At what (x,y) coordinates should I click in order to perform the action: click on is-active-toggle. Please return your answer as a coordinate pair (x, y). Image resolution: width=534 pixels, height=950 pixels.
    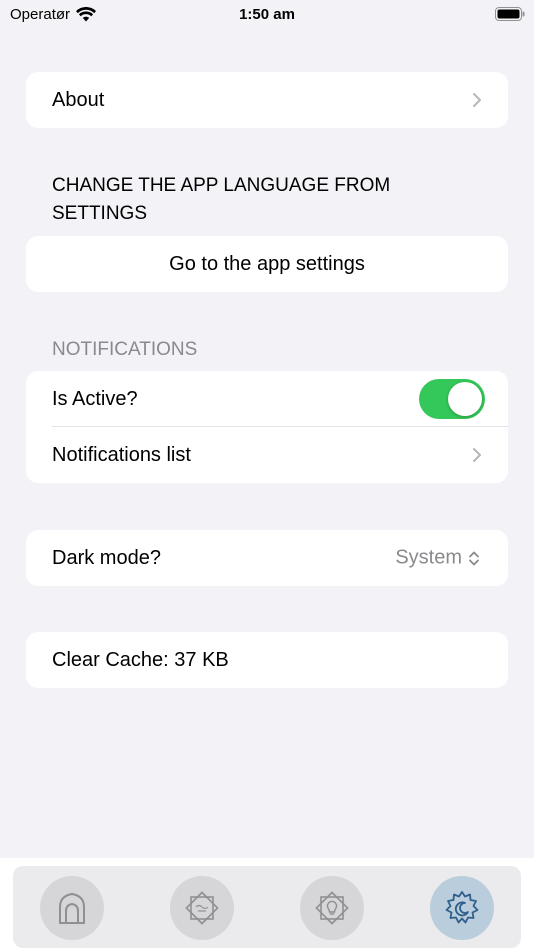
    Looking at the image, I should click on (452, 399).